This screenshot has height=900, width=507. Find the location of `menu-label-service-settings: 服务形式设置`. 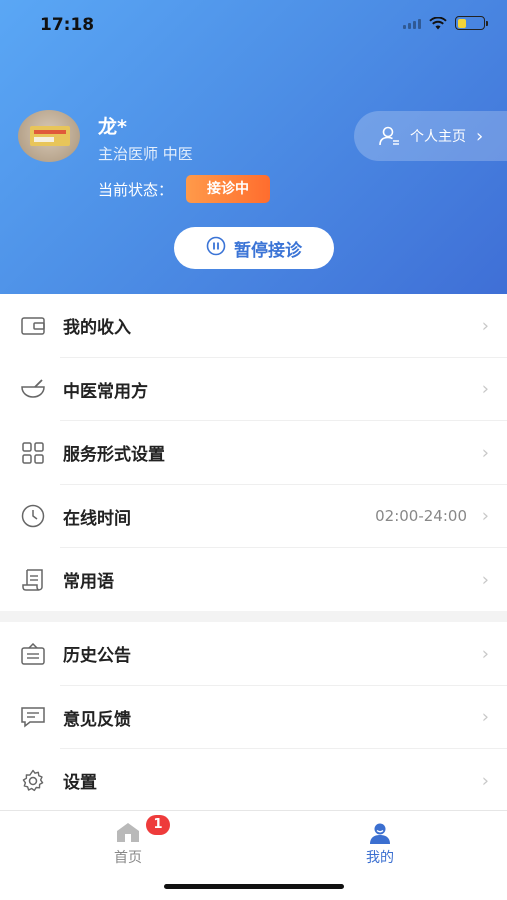

menu-label-service-settings: 服务形式设置 is located at coordinates (114, 455).